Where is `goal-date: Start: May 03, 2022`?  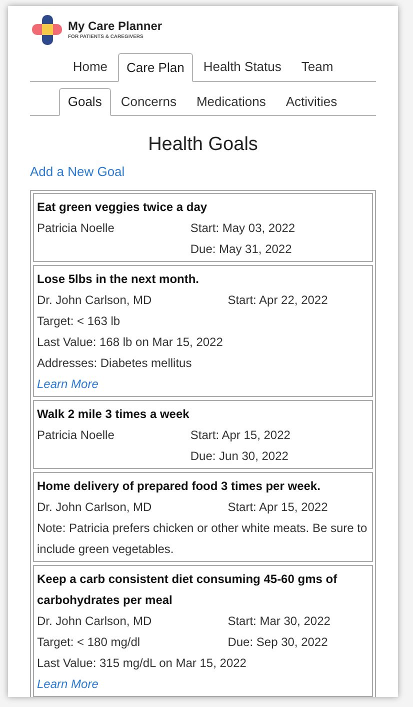 goal-date: Start: May 03, 2022 is located at coordinates (243, 228).